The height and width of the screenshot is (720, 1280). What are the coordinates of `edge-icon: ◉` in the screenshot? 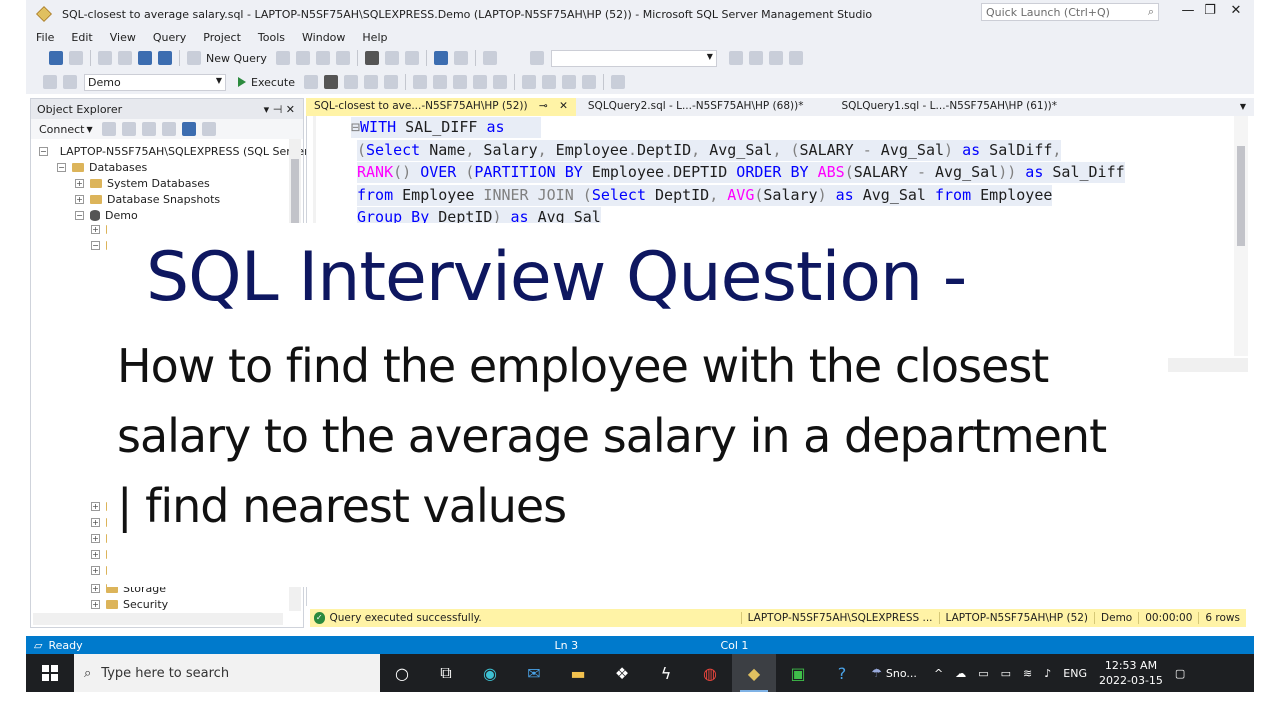 It's located at (490, 673).